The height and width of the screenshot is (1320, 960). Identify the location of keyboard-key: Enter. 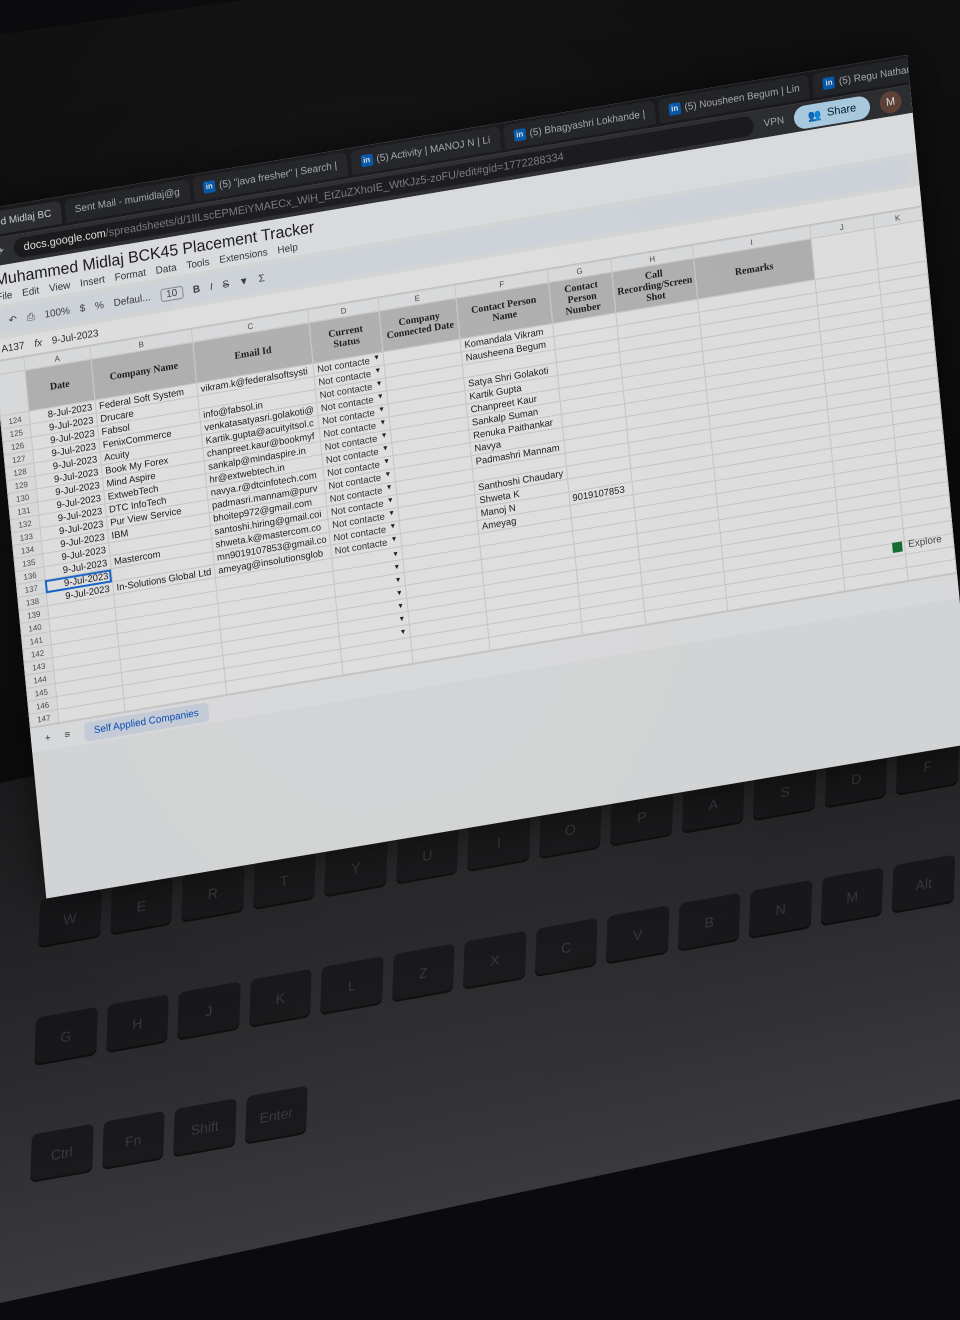
(276, 1115).